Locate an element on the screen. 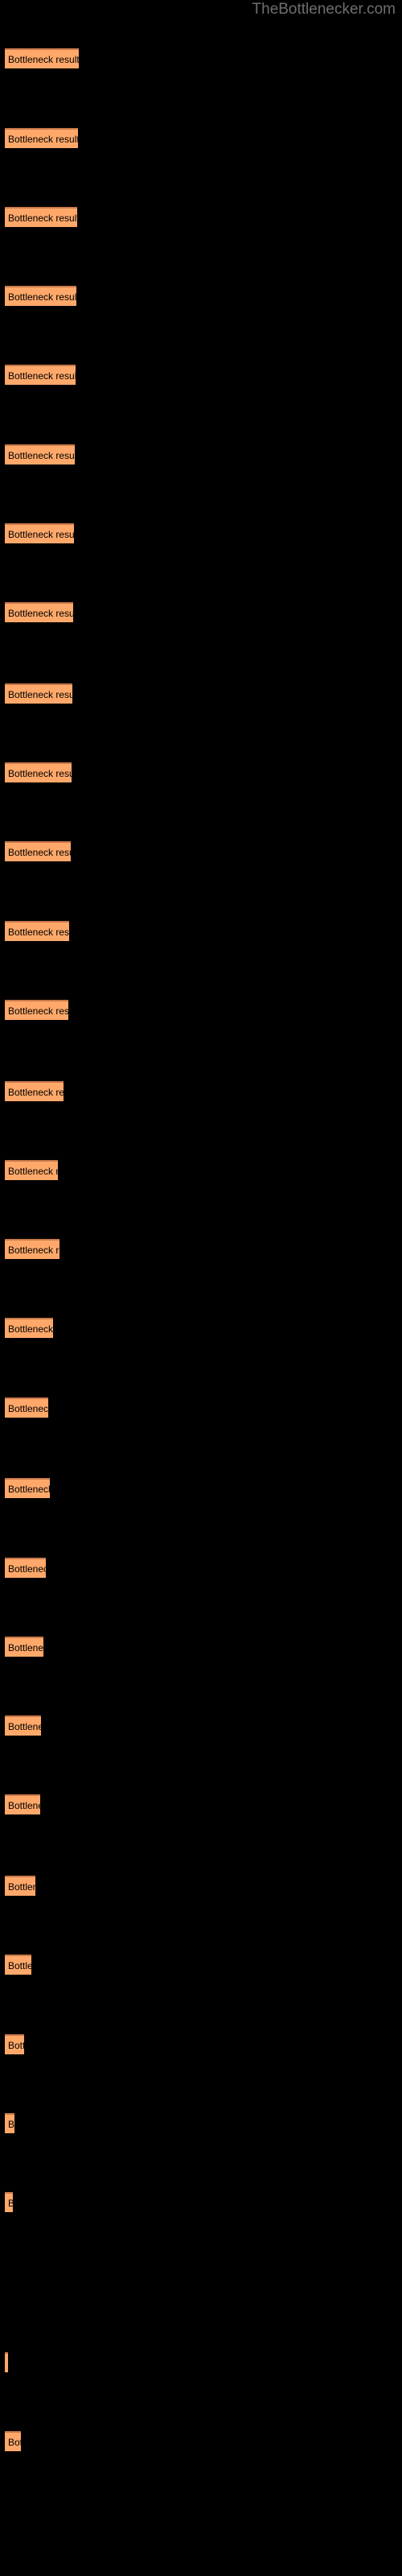 This screenshot has width=402, height=2576. bar-1: Bottleneck result is located at coordinates (42, 58).